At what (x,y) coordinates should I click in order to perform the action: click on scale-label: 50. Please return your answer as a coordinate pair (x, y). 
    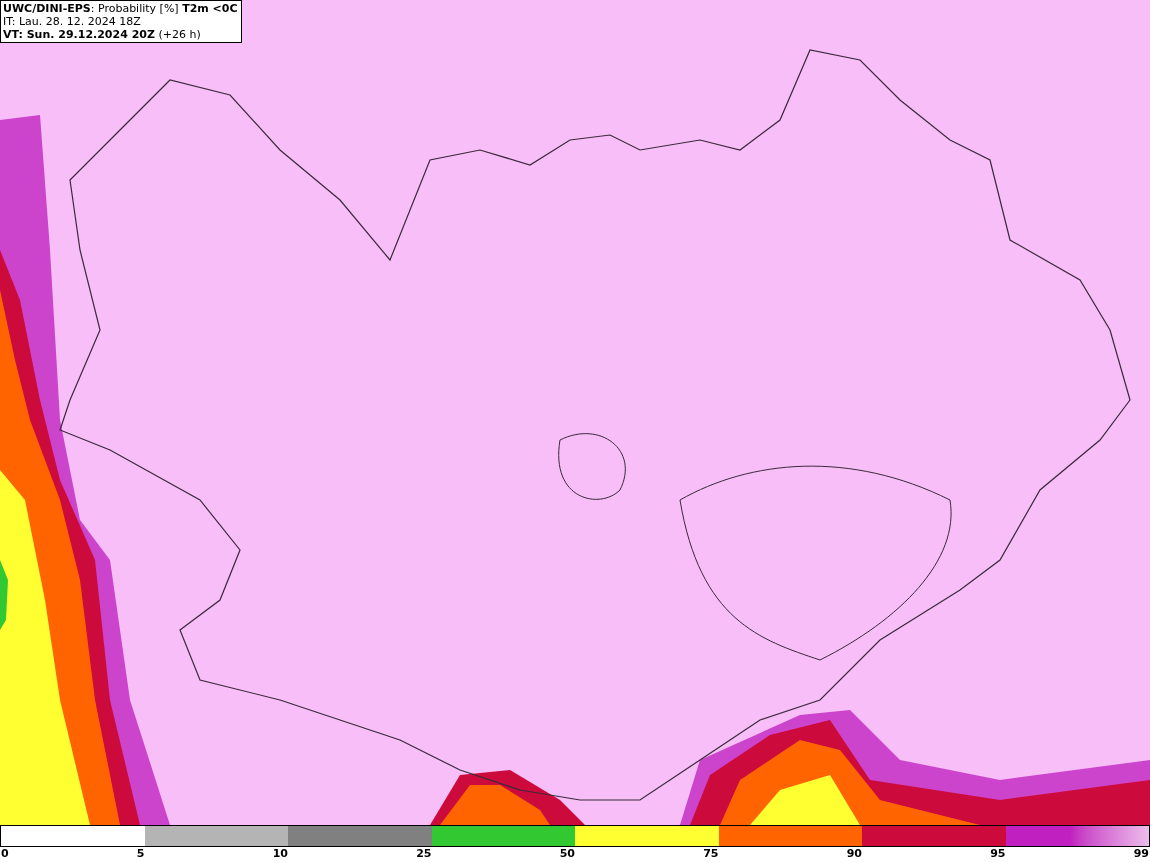
    Looking at the image, I should click on (567, 854).